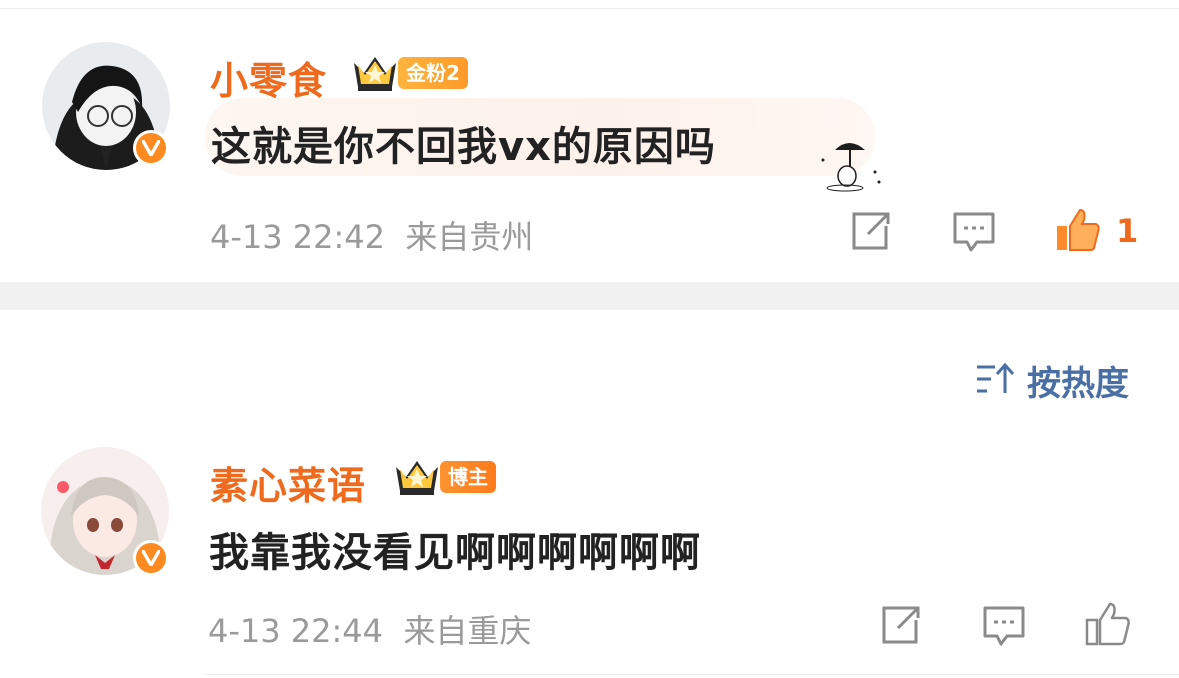 Image resolution: width=1179 pixels, height=678 pixels. I want to click on username: 素心菜语, so click(288, 482).